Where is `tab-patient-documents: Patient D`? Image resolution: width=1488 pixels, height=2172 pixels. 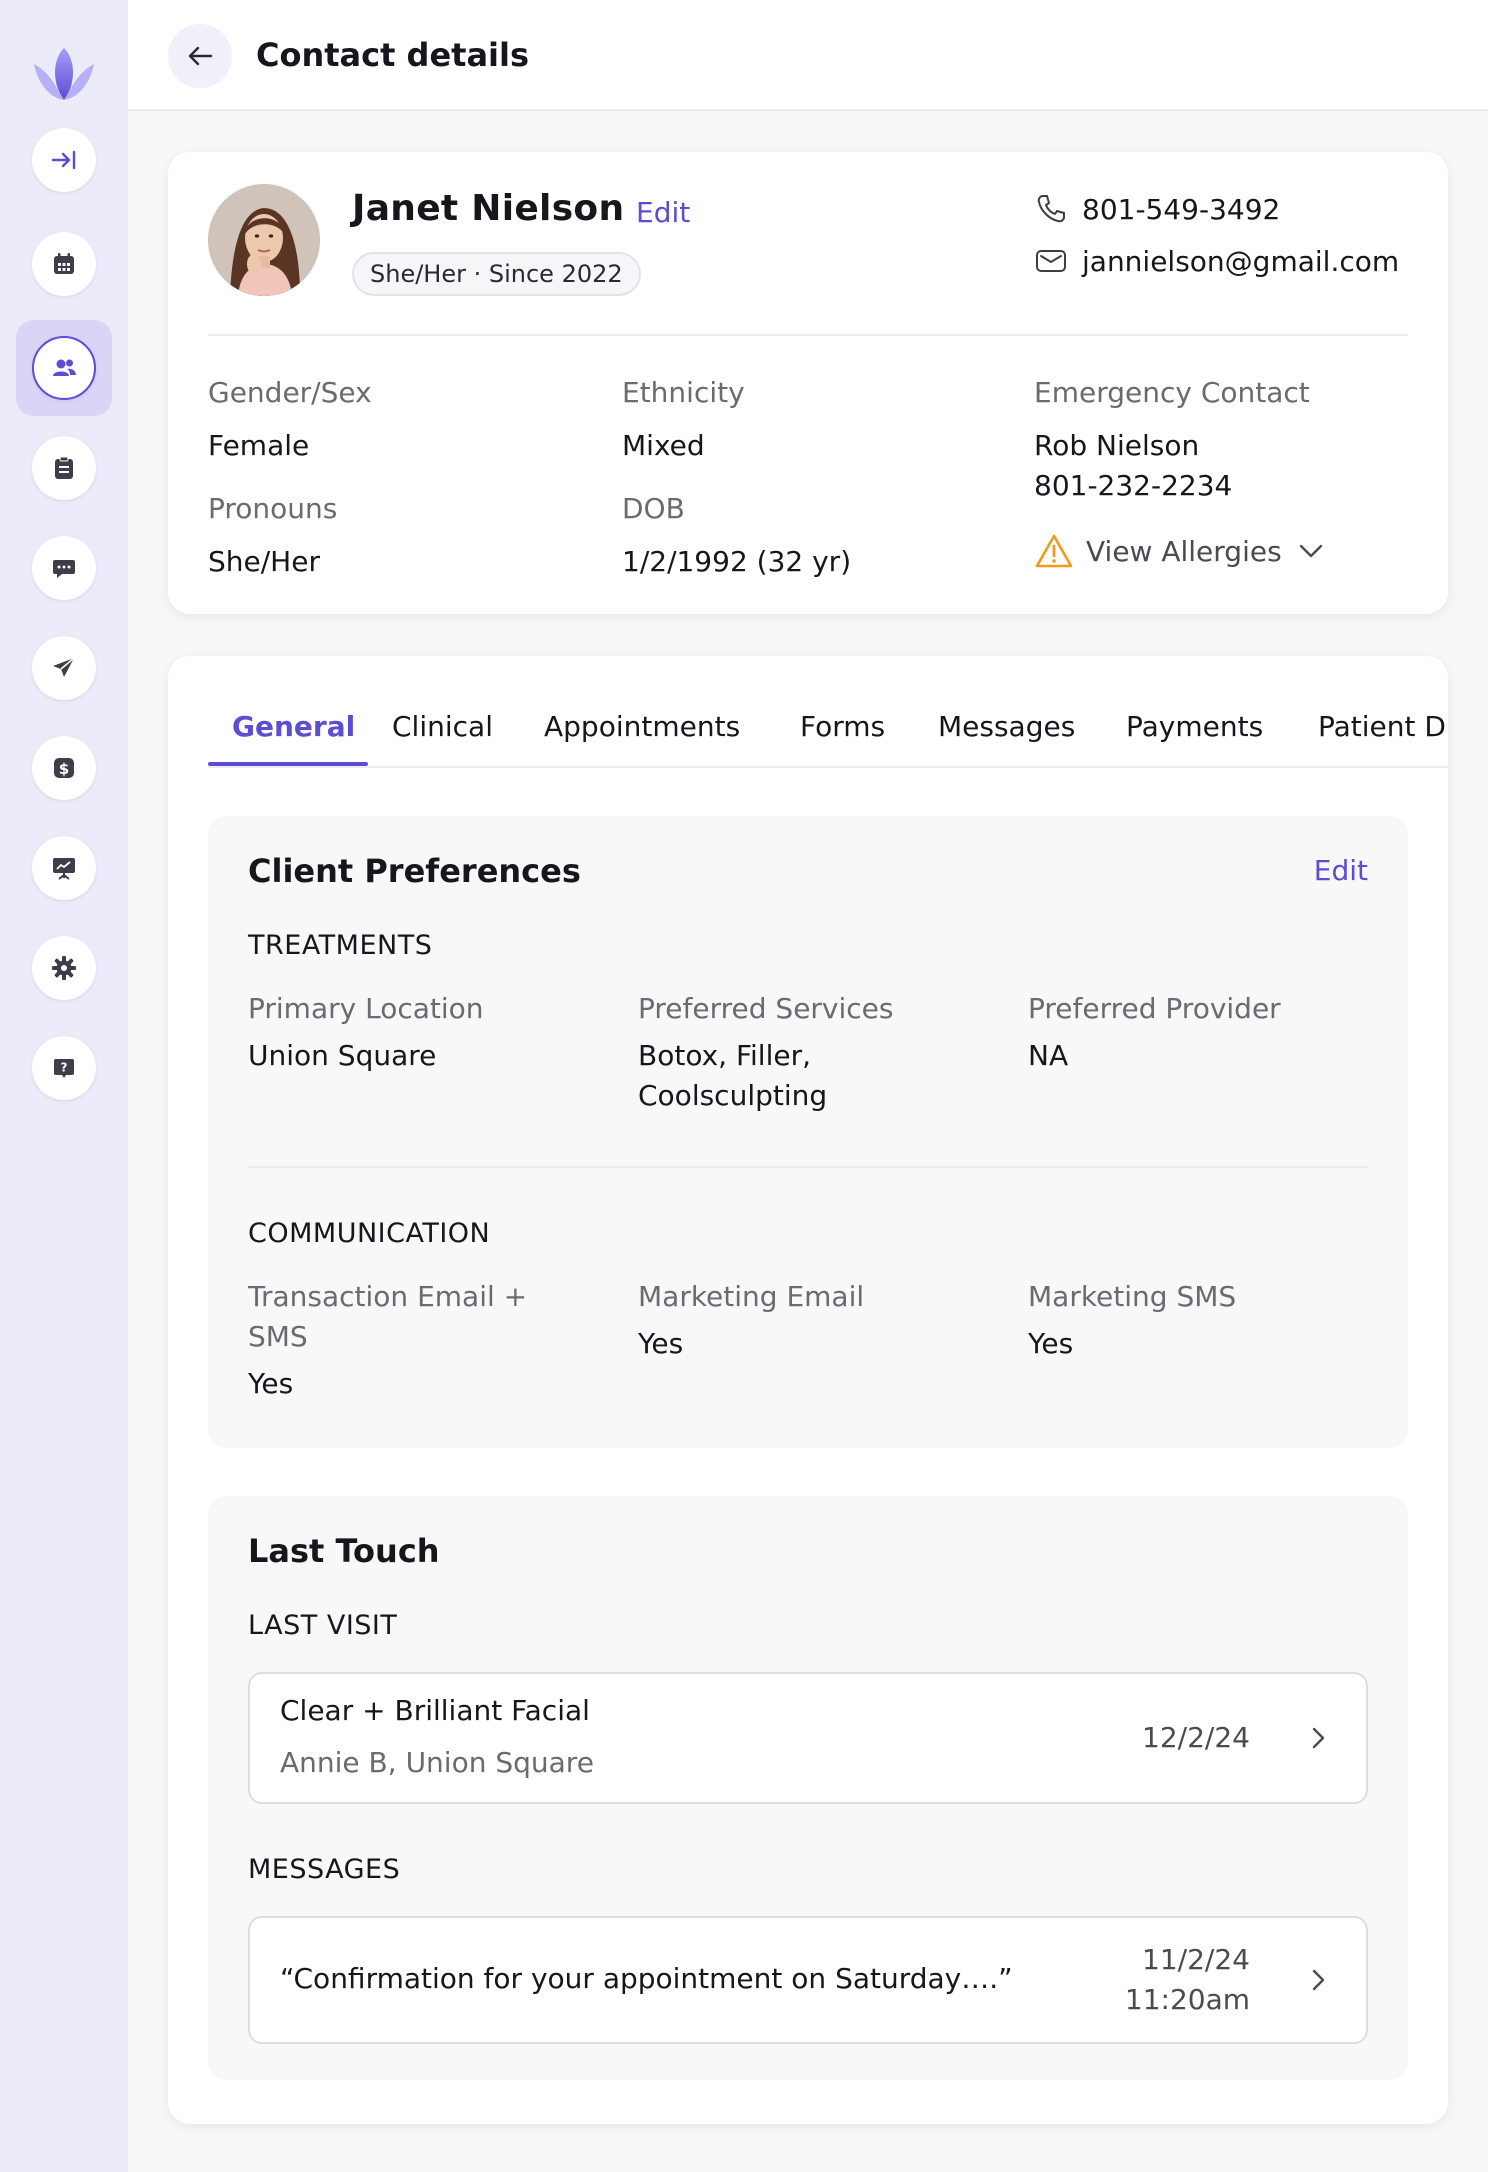
tab-patient-documents: Patient D is located at coordinates (1382, 726).